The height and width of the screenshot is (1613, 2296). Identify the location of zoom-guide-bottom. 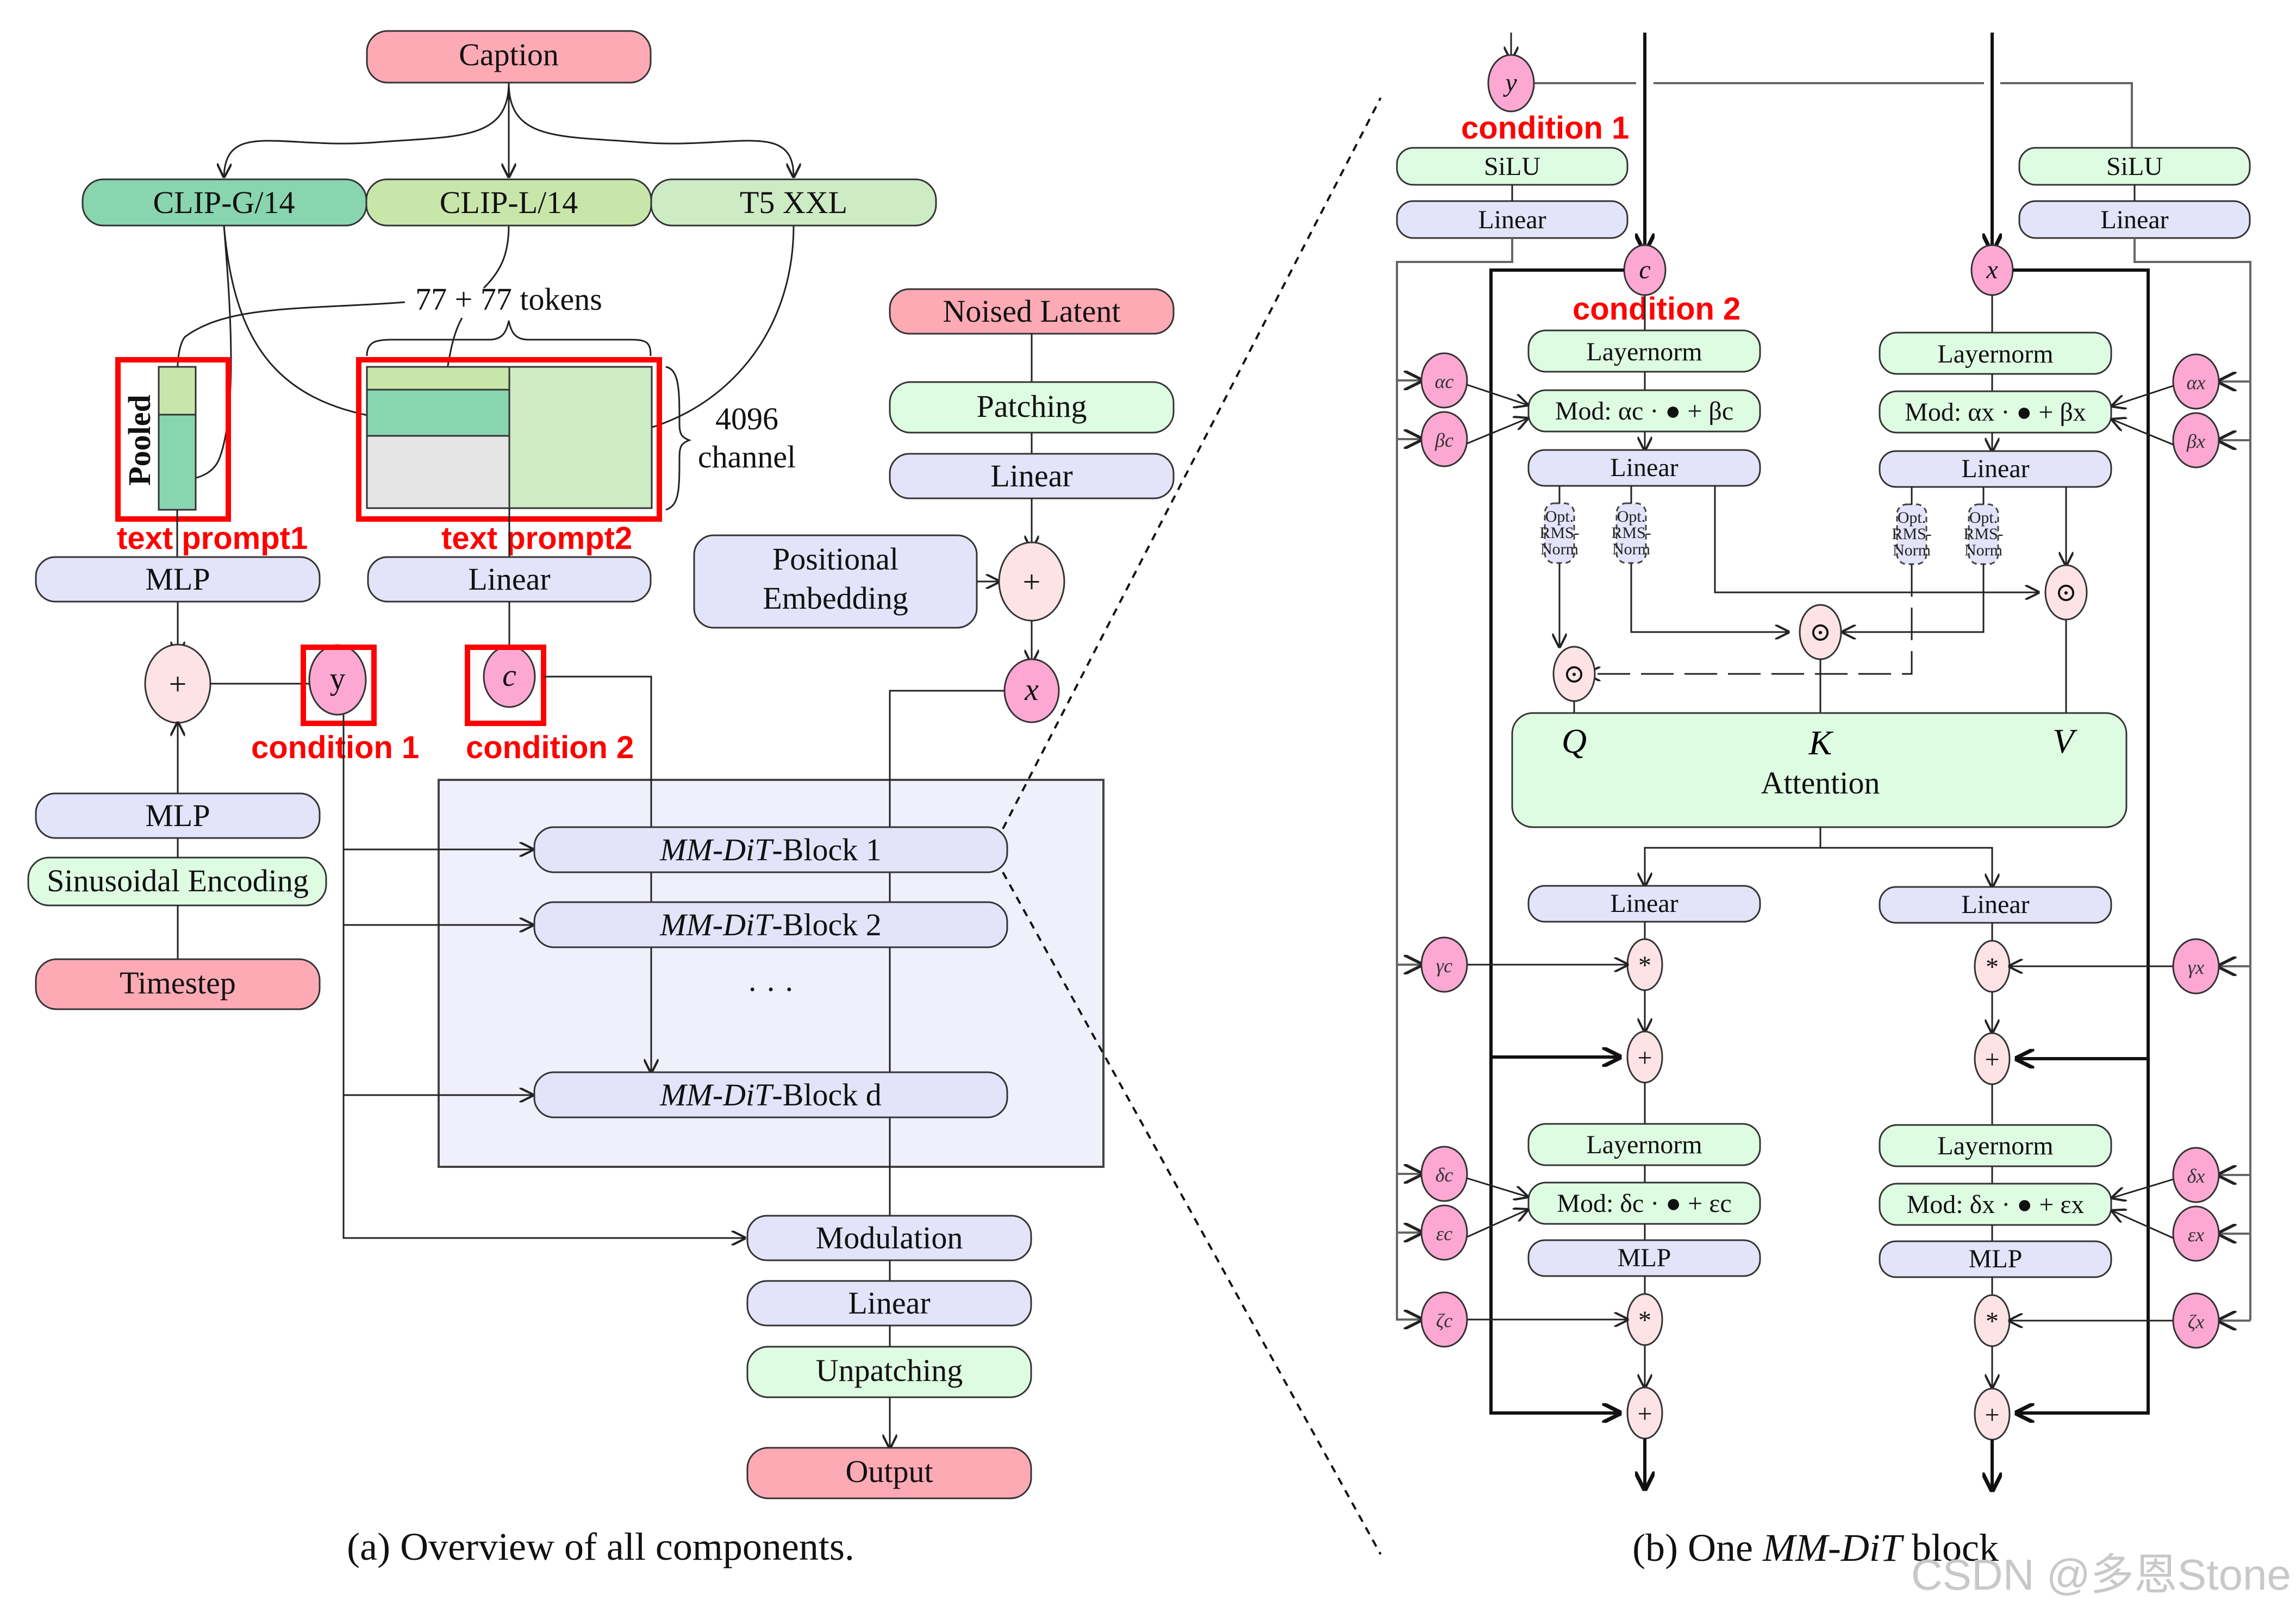
(1192, 1213).